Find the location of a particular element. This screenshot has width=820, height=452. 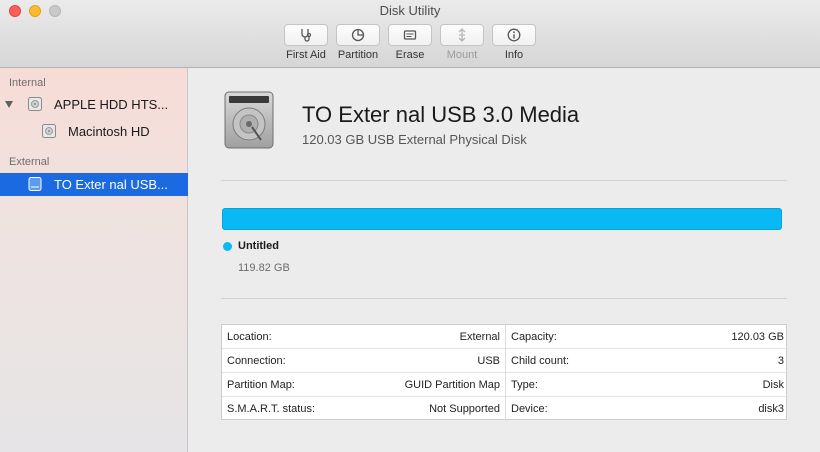

info-key: Capacity: is located at coordinates (534, 337).